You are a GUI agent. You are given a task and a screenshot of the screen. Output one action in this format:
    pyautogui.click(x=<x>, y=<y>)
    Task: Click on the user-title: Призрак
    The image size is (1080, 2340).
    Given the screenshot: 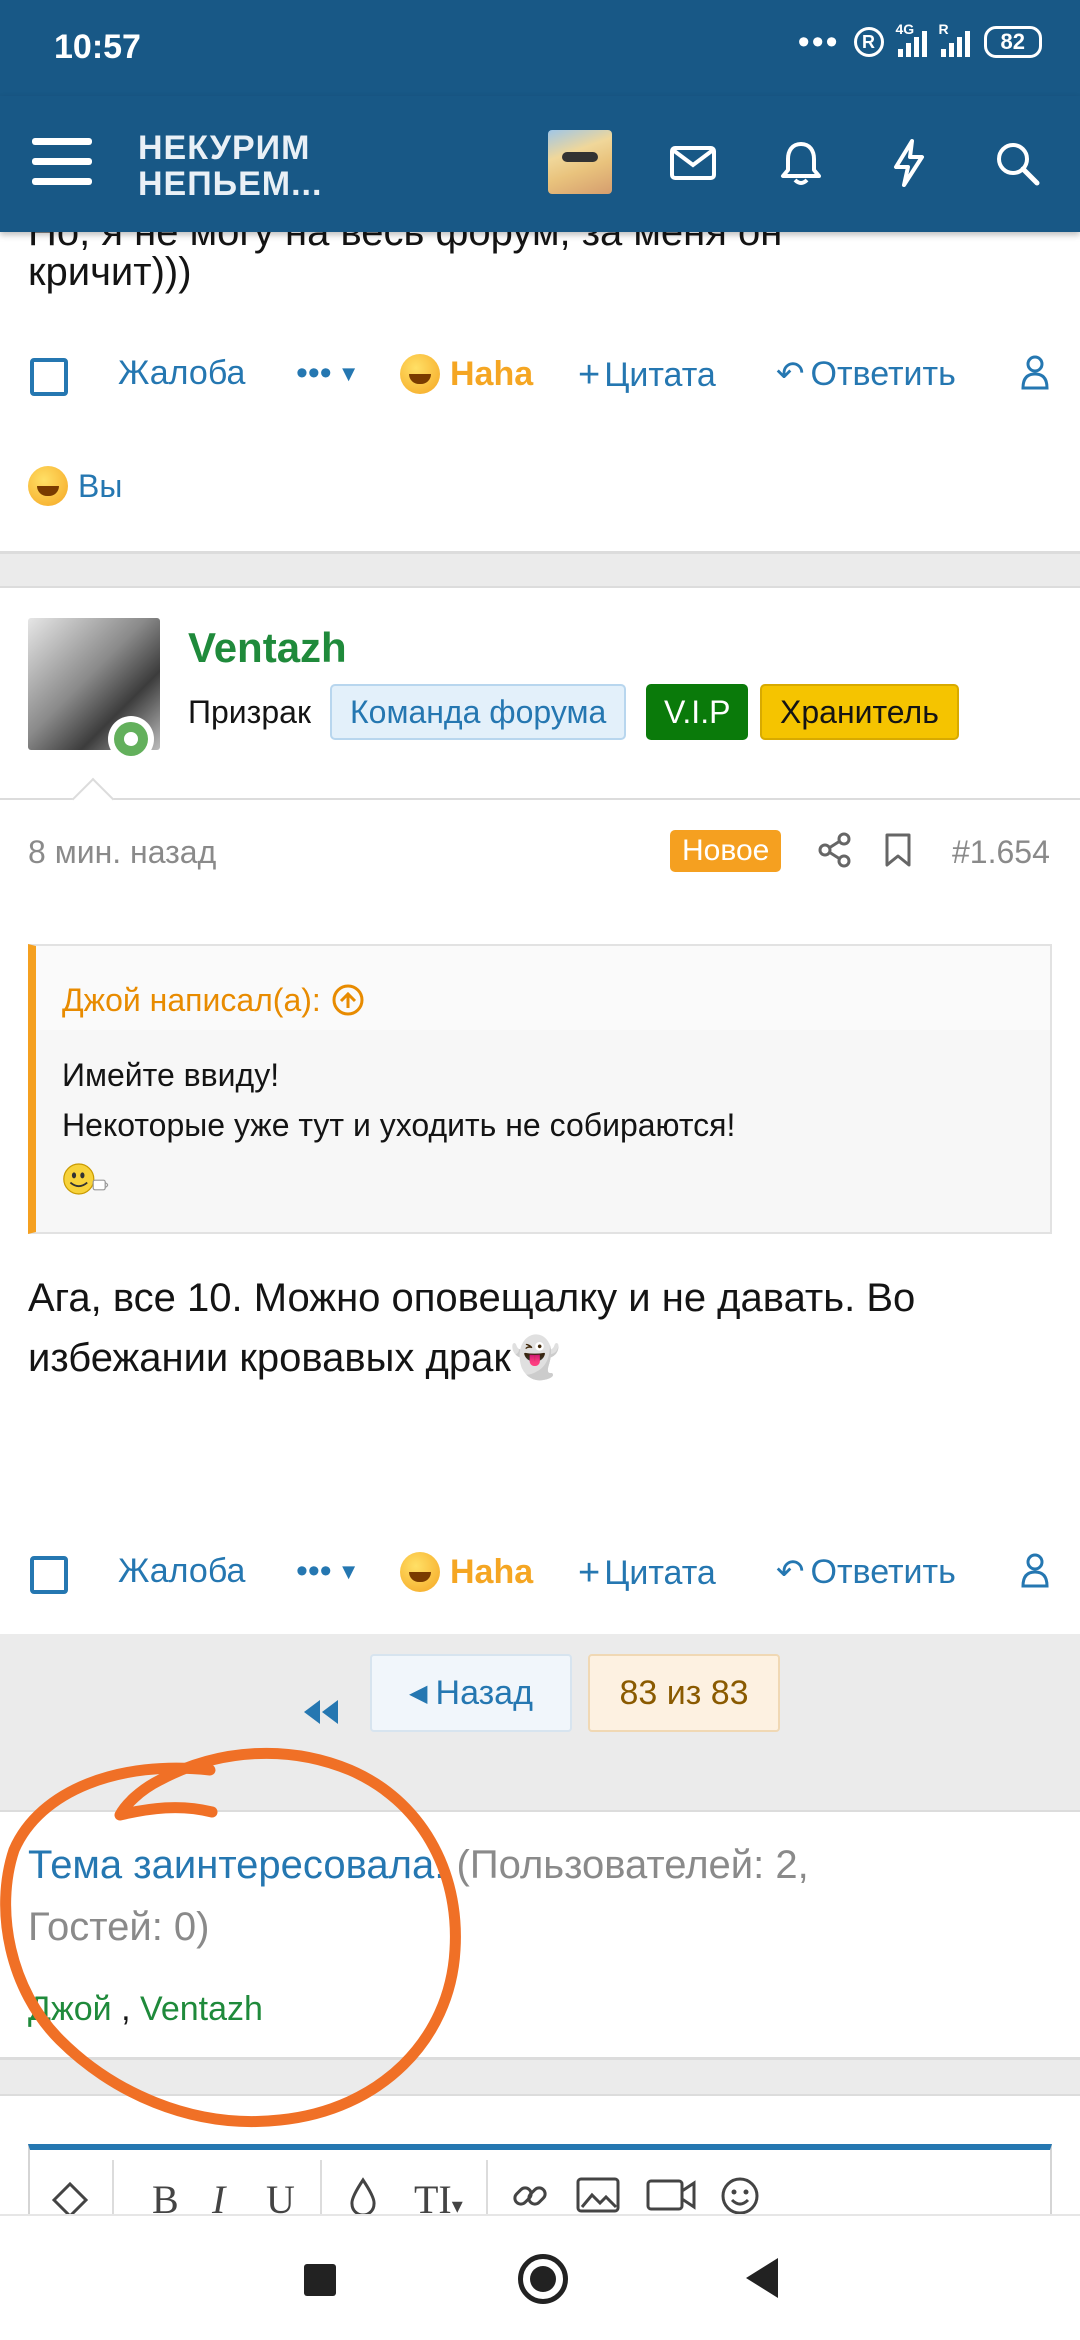 What is the action you would take?
    pyautogui.click(x=249, y=712)
    